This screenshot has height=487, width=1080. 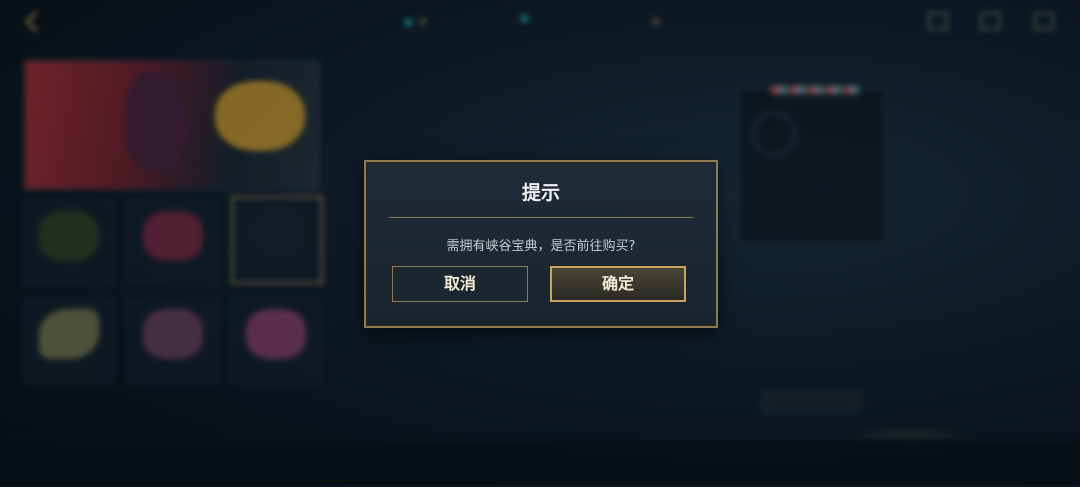 I want to click on confirm-button: 确定, so click(x=618, y=284).